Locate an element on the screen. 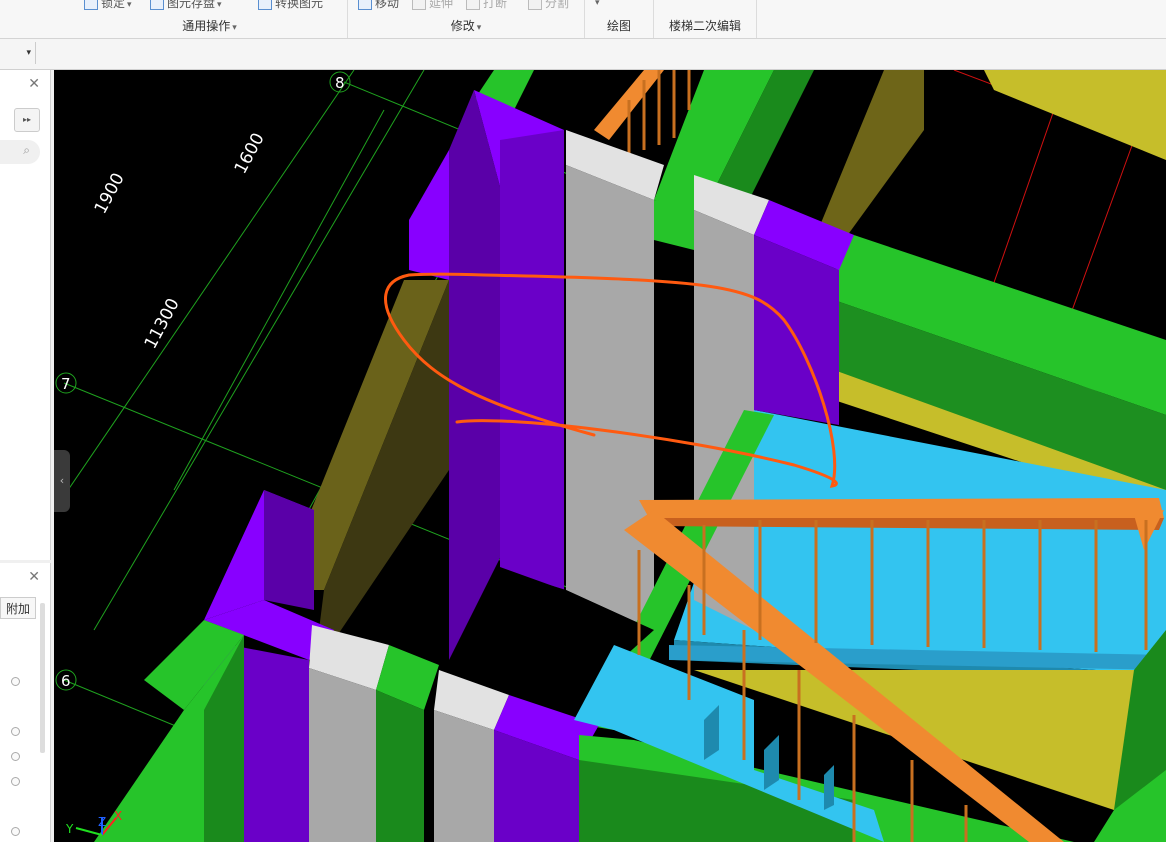  break-button: 打断 is located at coordinates (486, 5).